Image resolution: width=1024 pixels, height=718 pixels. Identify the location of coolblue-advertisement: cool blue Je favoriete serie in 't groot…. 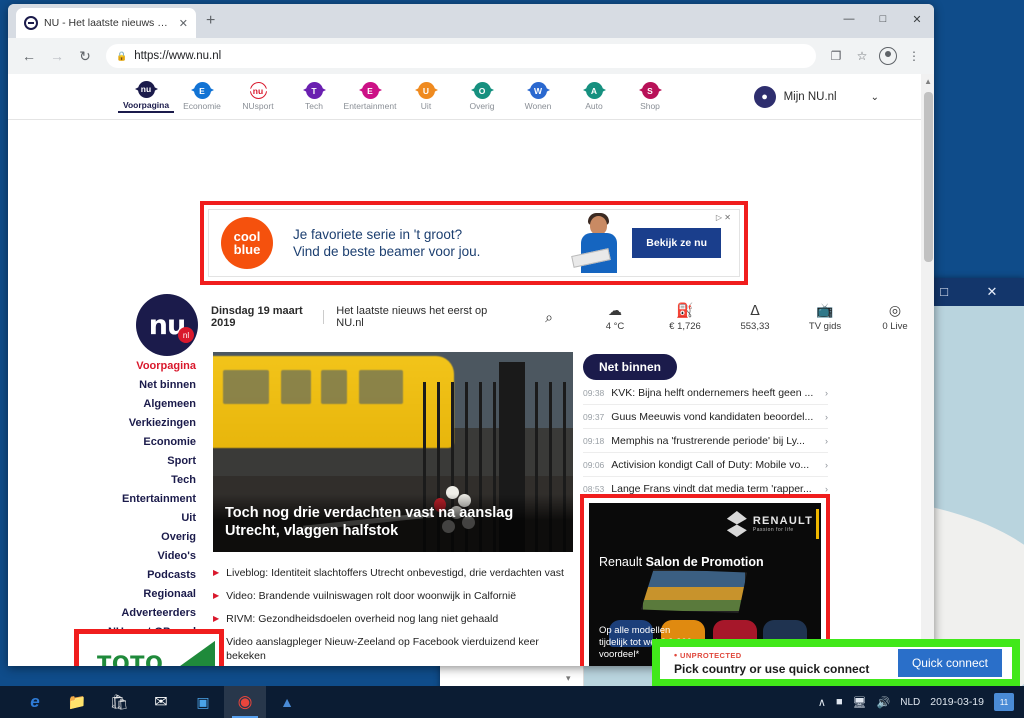
(474, 243).